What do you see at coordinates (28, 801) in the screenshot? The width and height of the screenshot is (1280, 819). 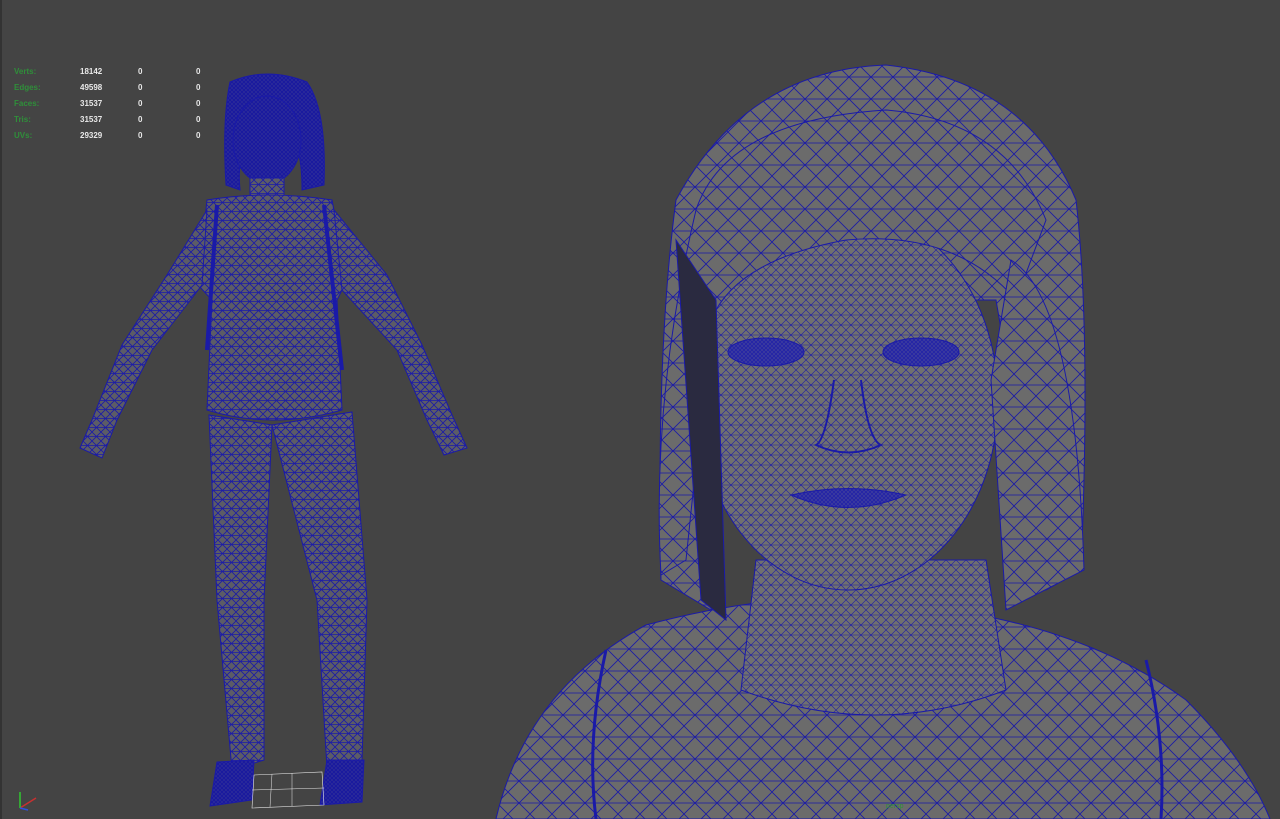 I see `axis-gizmo-icon` at bounding box center [28, 801].